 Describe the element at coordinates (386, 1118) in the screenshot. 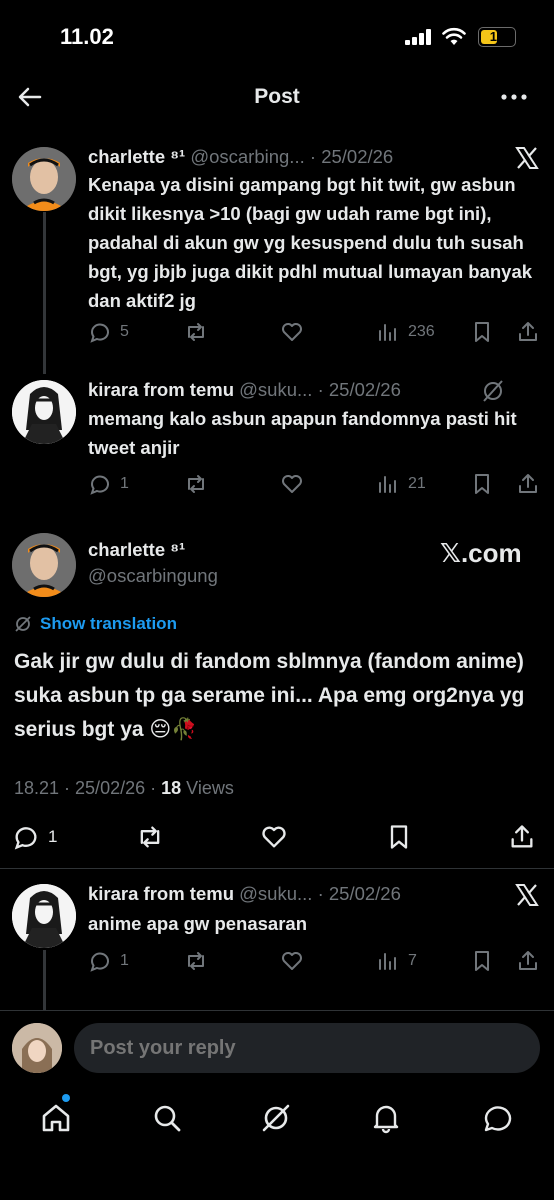

I see `notifications-icon` at that location.